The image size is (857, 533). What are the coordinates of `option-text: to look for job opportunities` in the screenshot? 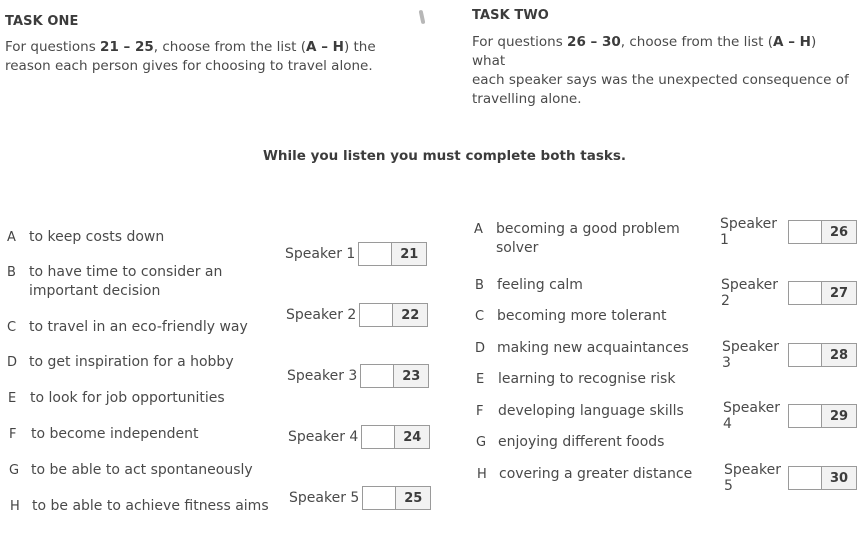 It's located at (127, 398).